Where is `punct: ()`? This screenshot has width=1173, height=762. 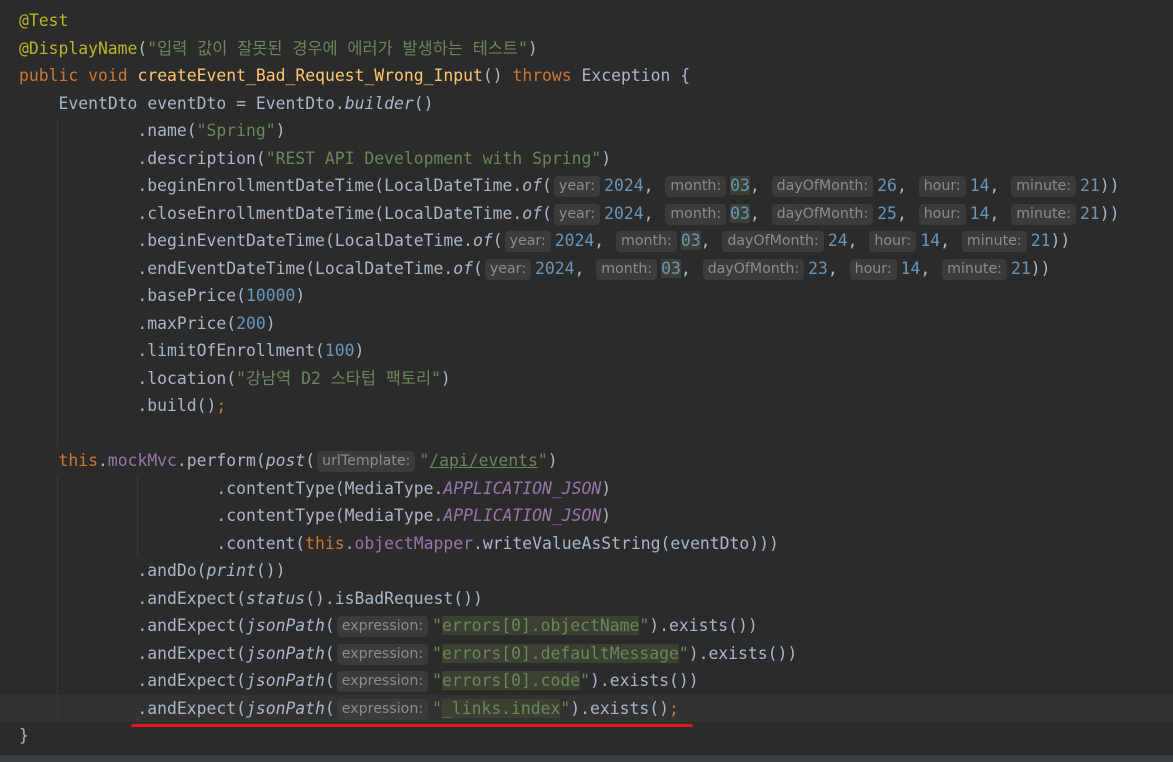
punct: () is located at coordinates (497, 75).